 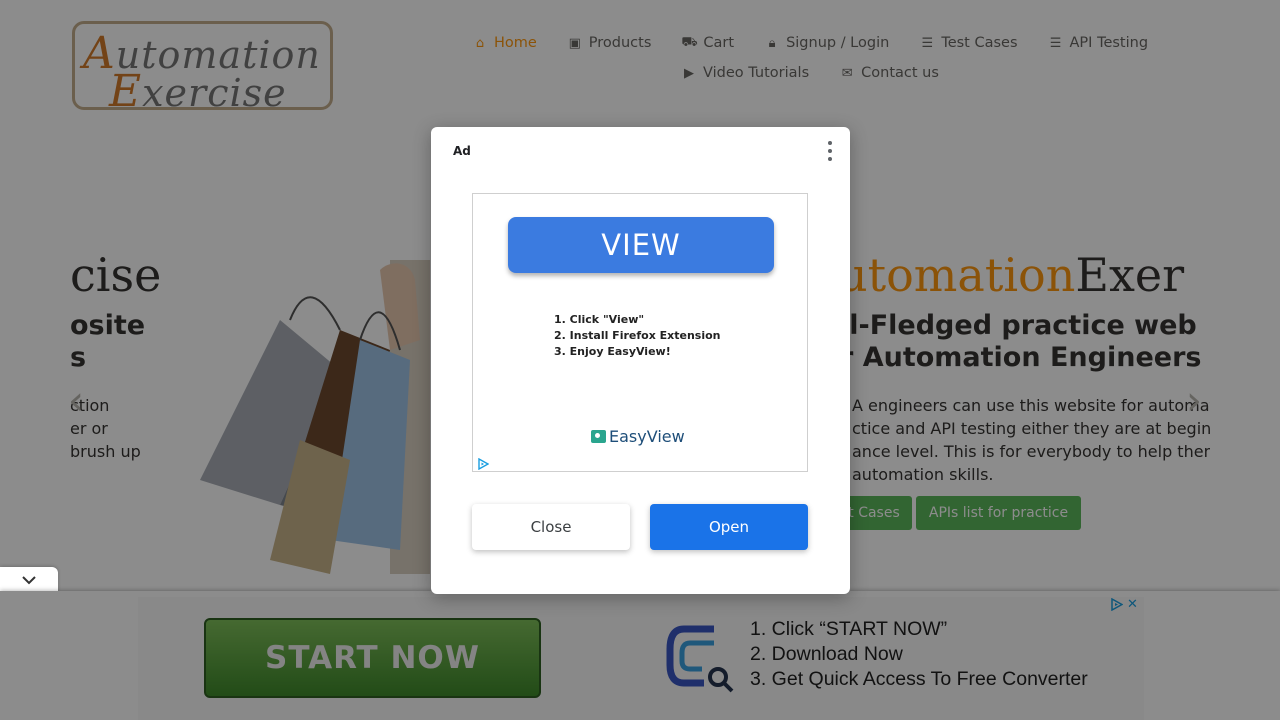 What do you see at coordinates (551, 527) in the screenshot?
I see `close-ad-button: Close` at bounding box center [551, 527].